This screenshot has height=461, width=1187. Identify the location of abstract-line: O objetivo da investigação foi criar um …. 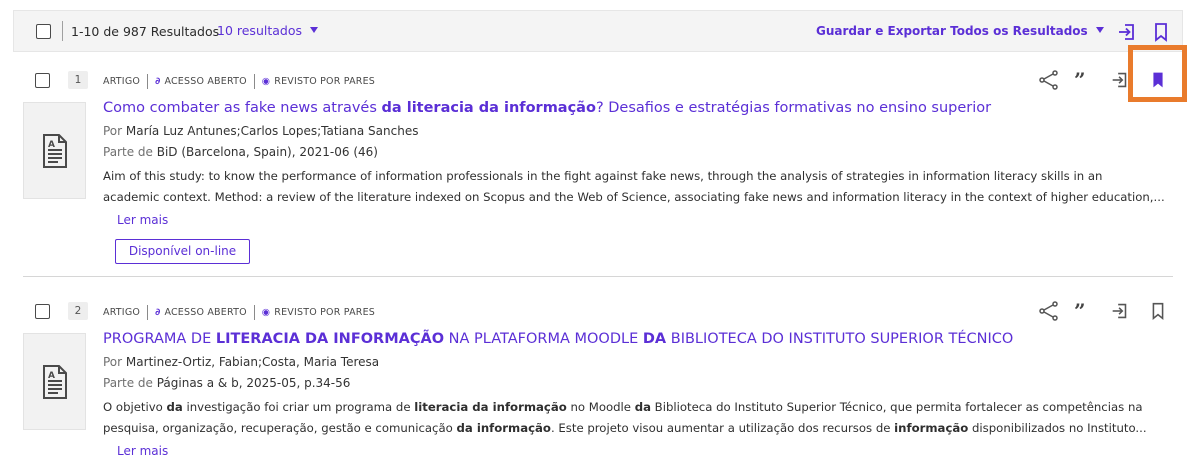
(638, 407).